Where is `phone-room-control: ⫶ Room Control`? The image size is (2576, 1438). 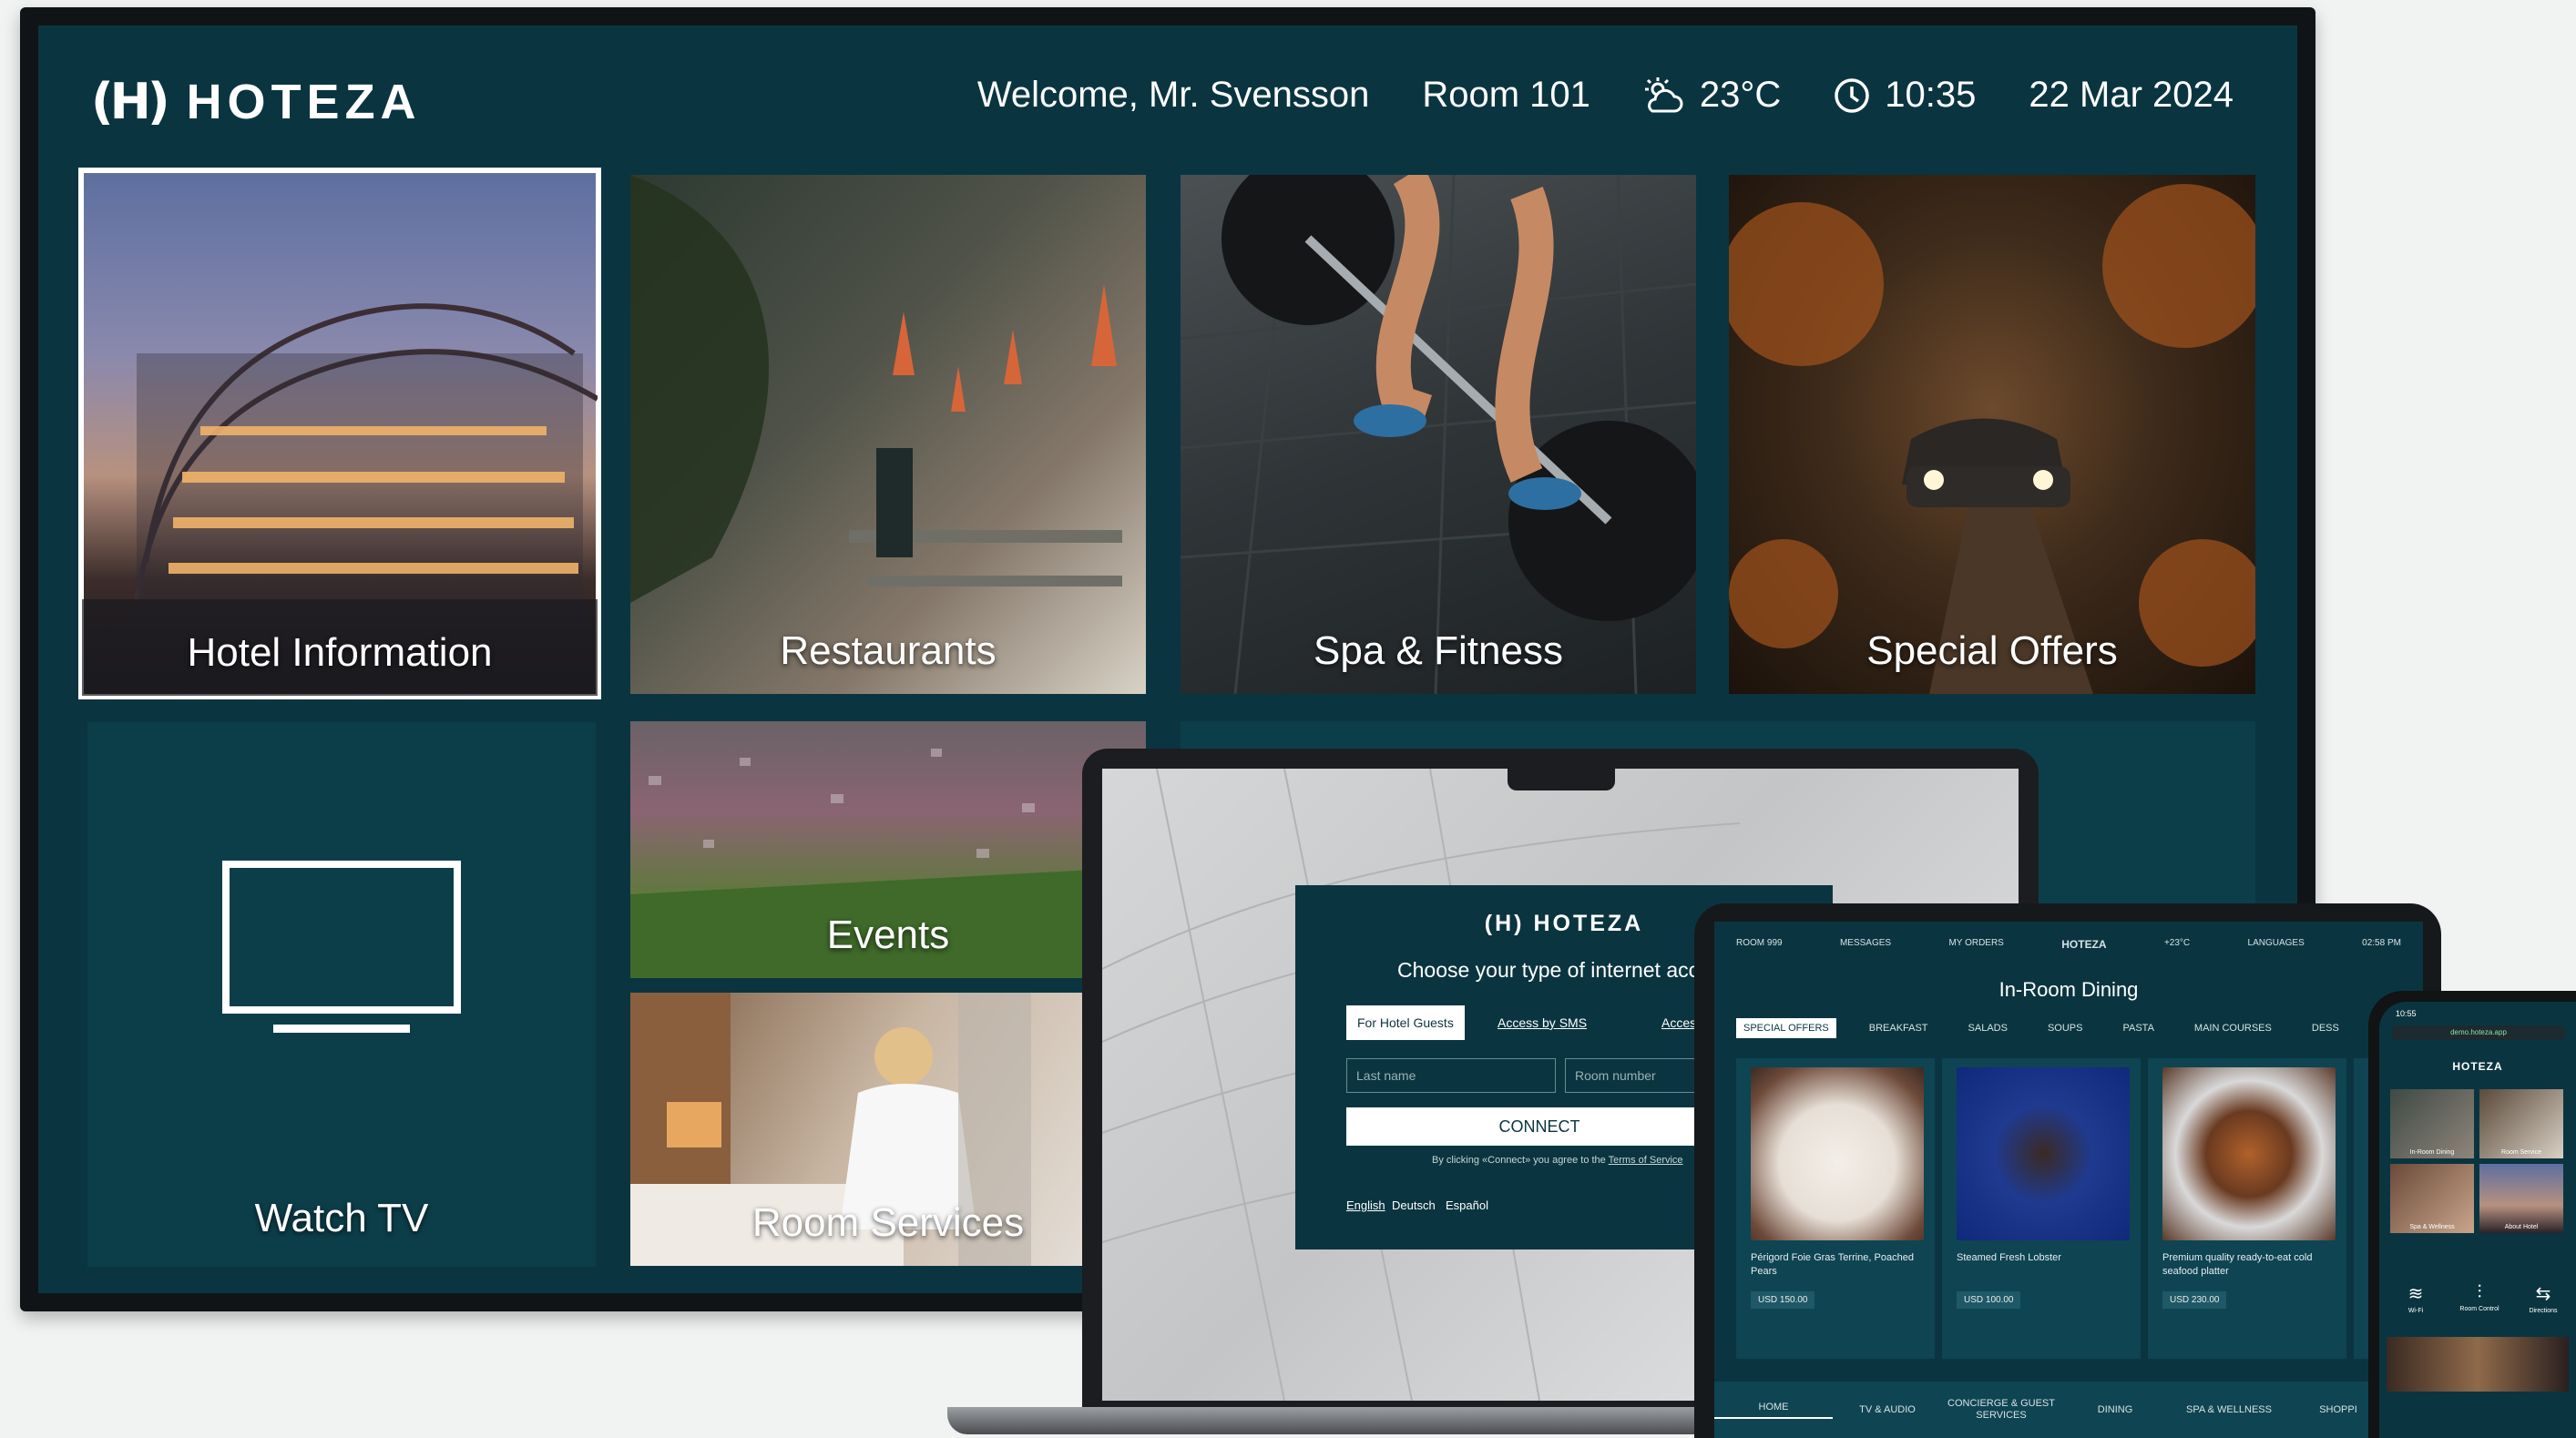 phone-room-control: ⫶ Room Control is located at coordinates (2479, 1298).